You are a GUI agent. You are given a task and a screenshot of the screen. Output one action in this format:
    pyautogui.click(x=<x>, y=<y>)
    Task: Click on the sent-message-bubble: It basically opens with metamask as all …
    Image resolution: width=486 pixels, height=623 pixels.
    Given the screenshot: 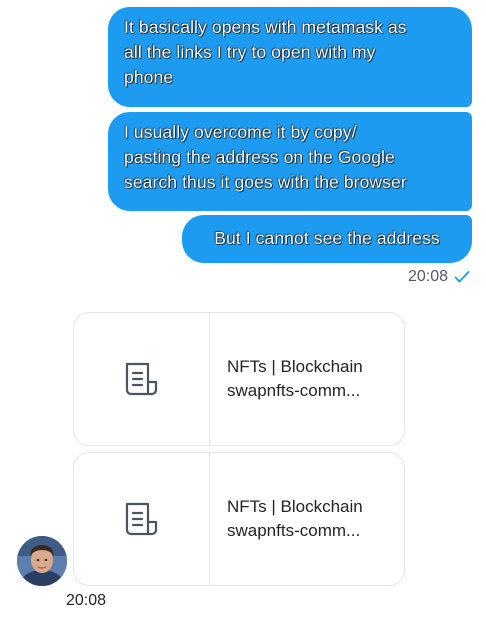 What is the action you would take?
    pyautogui.click(x=290, y=57)
    